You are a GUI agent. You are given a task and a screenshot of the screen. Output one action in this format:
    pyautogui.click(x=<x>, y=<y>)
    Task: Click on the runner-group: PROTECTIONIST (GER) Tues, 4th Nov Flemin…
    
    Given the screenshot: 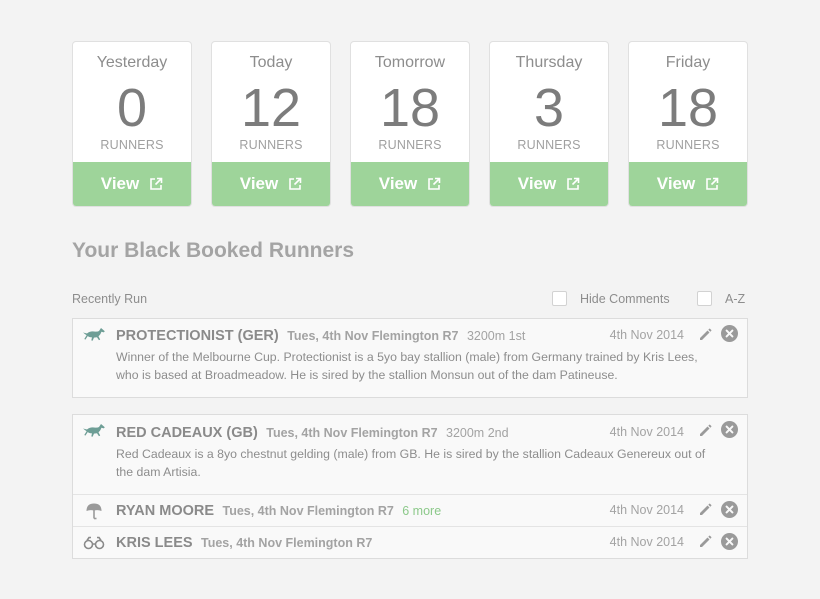 What is the action you would take?
    pyautogui.click(x=410, y=358)
    